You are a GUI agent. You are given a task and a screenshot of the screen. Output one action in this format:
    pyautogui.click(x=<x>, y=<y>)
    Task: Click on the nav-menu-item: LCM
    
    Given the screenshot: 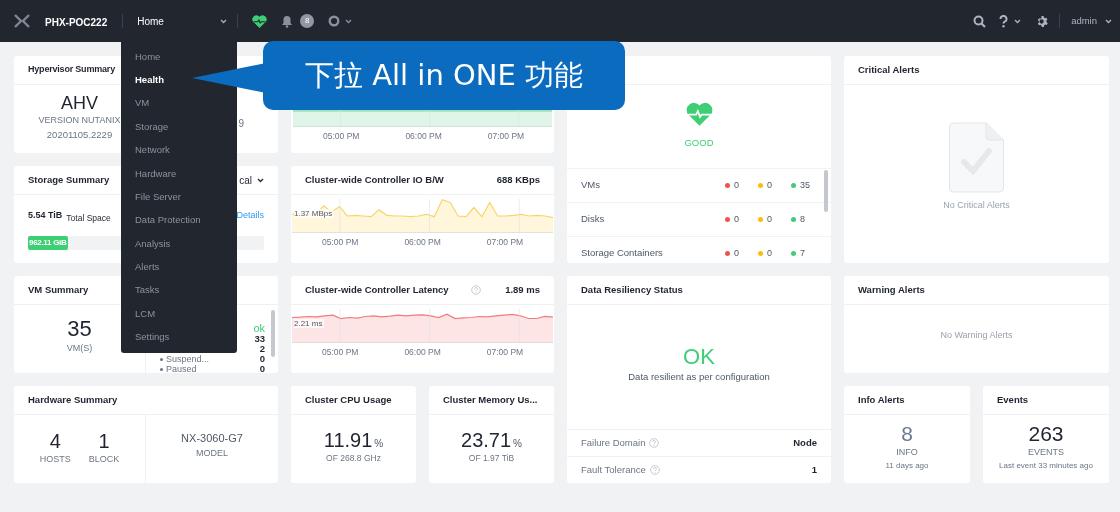 What is the action you would take?
    pyautogui.click(x=145, y=314)
    